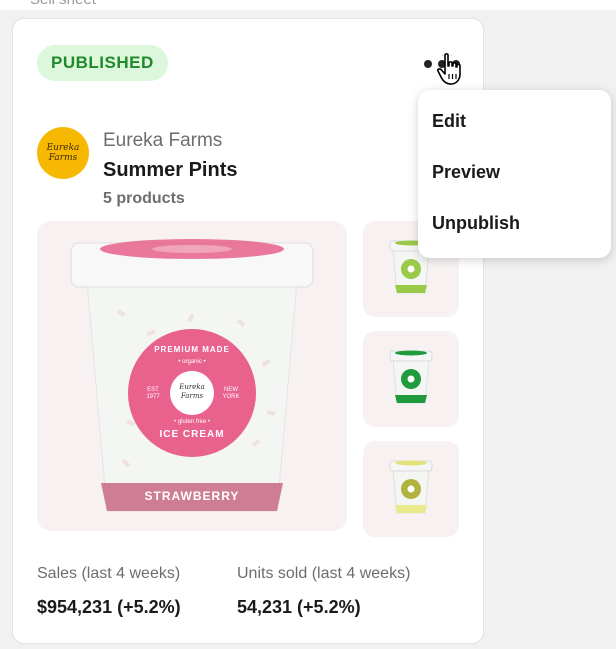 This screenshot has height=649, width=616. What do you see at coordinates (63, 148) in the screenshot?
I see `logo-text: Eureka` at bounding box center [63, 148].